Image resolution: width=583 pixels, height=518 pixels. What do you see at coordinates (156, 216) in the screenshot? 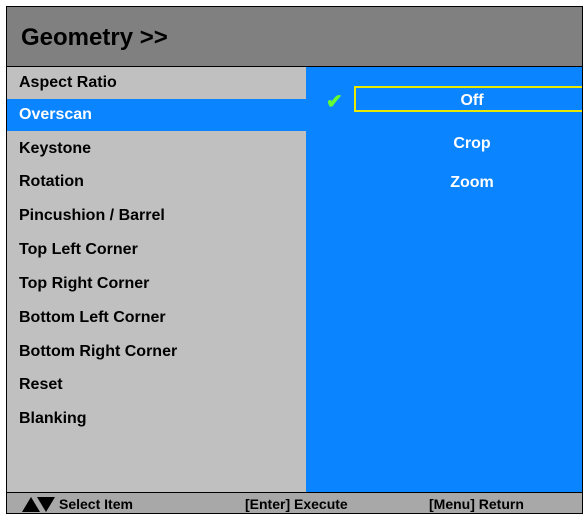
I see `menu-item-pincushion-barrel: Pincushion / Barrel` at bounding box center [156, 216].